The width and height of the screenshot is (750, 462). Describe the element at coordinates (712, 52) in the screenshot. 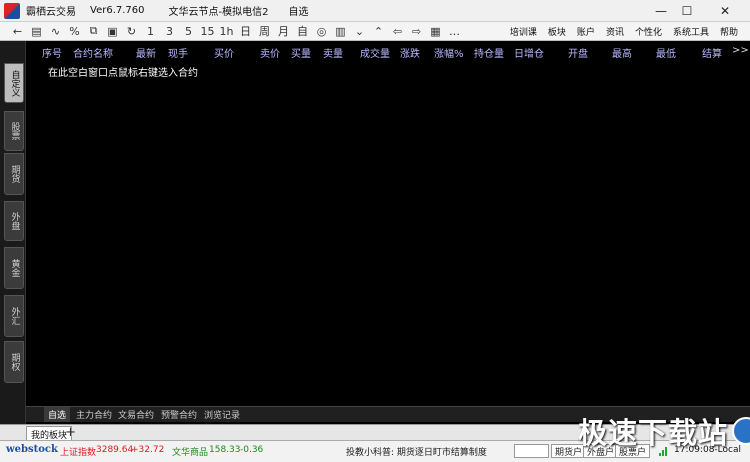

I see `col-settle: 结算` at that location.